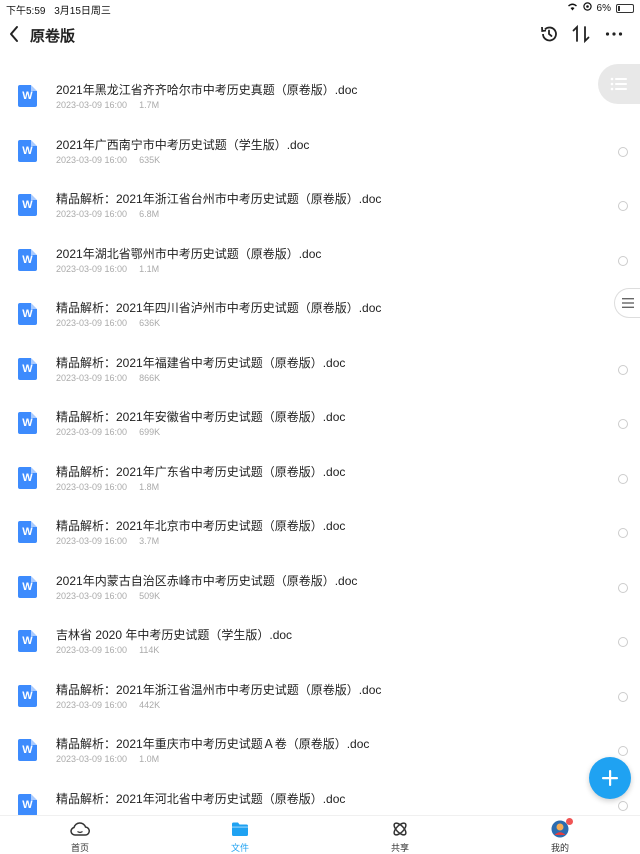 The image size is (640, 854). I want to click on history-button, so click(549, 34).